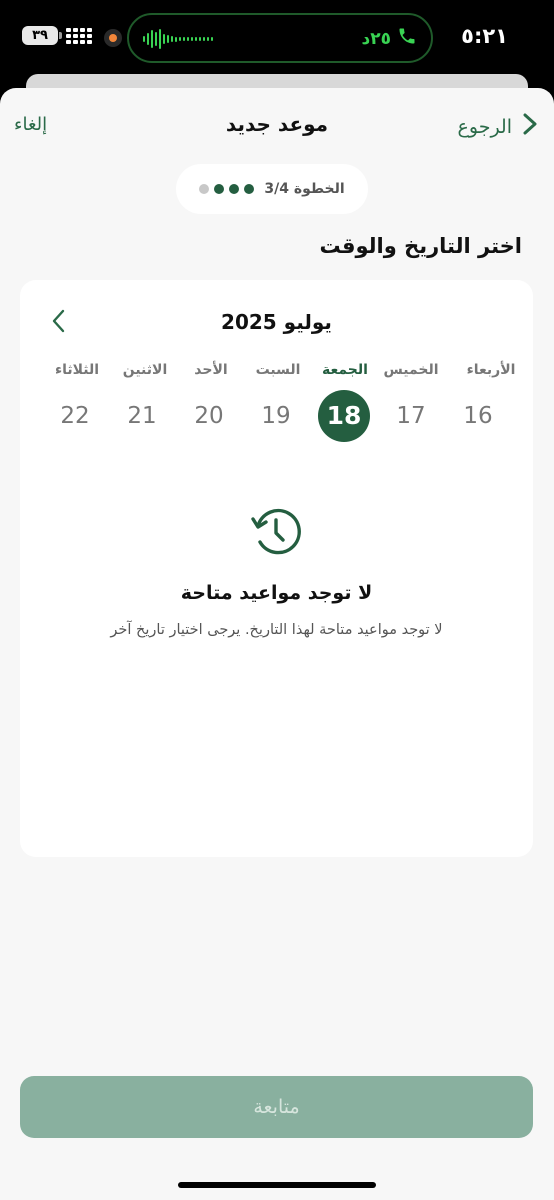  I want to click on page-title: موعد جديد, so click(277, 124).